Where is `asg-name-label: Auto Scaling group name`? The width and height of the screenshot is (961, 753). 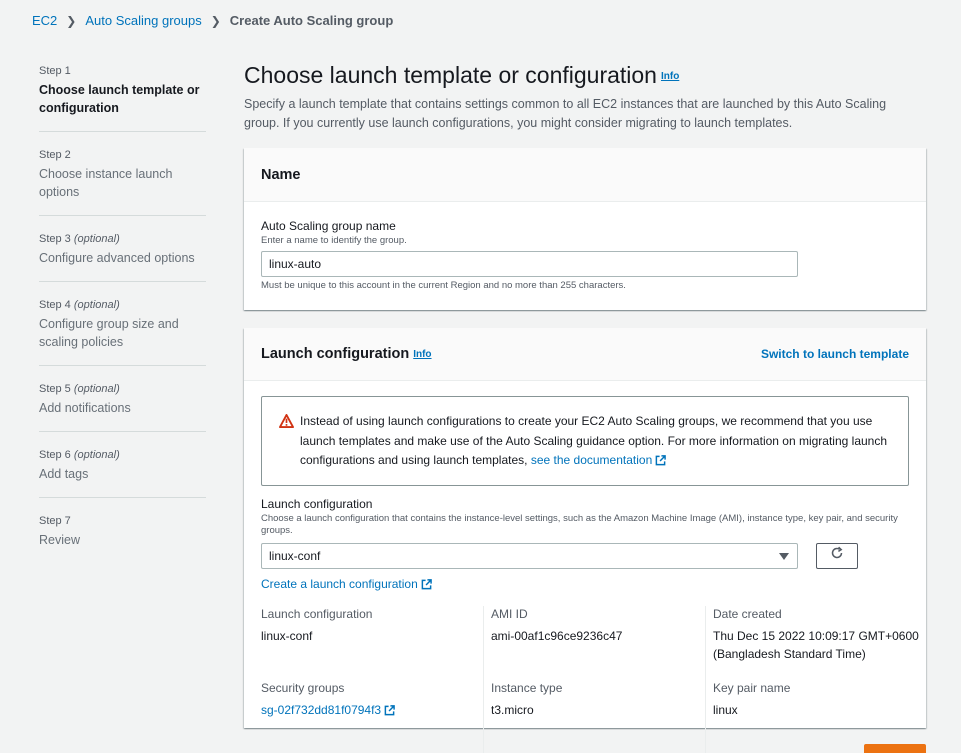
asg-name-label: Auto Scaling group name is located at coordinates (328, 226).